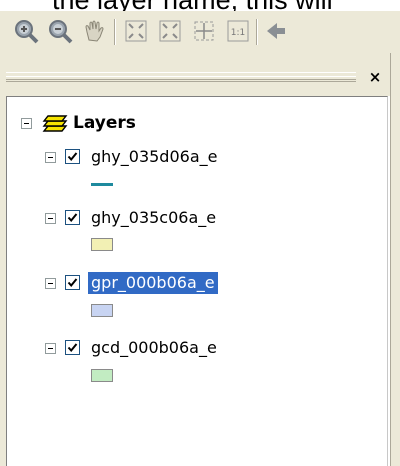  I want to click on zoom-in-button, so click(26, 31).